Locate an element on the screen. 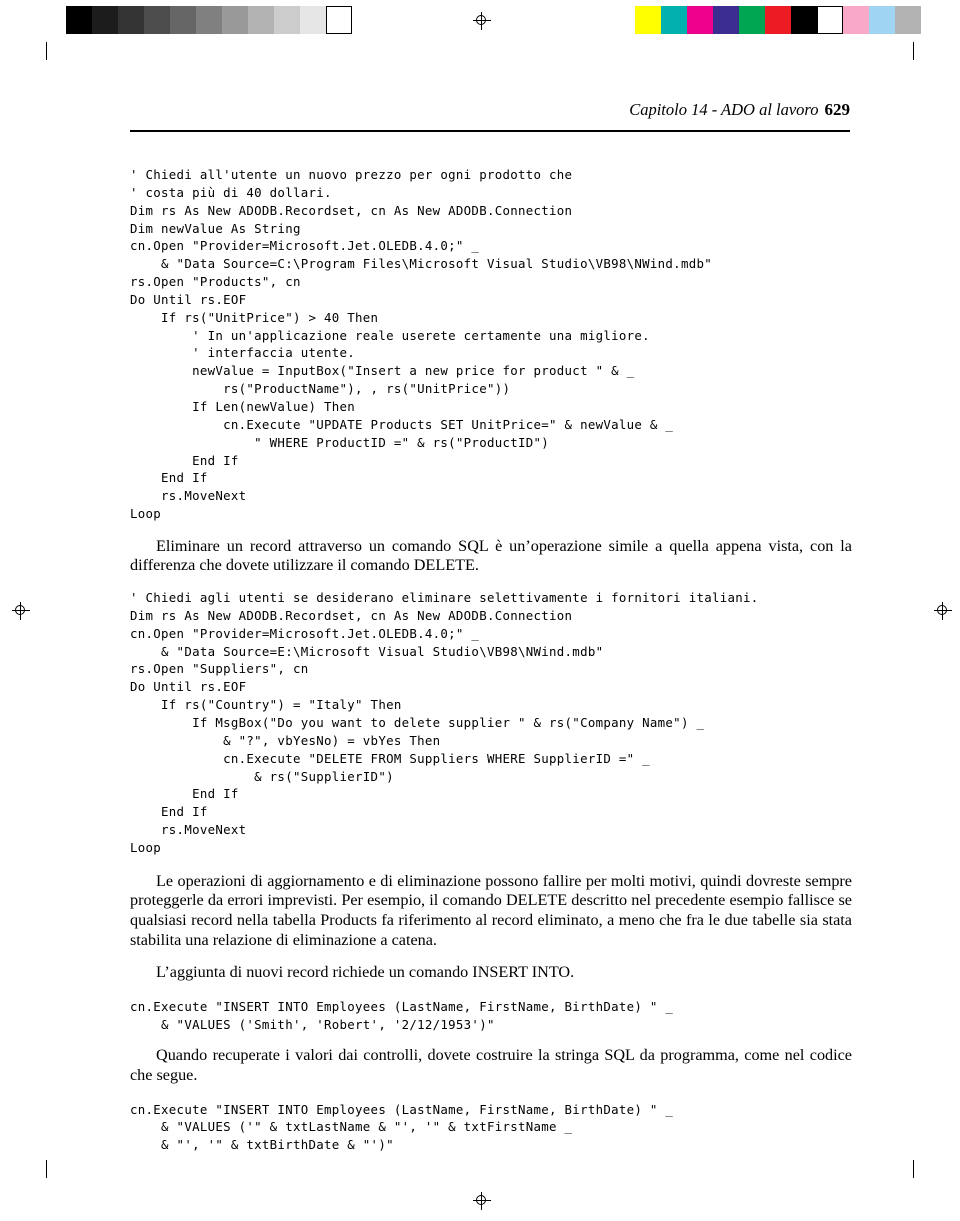 The height and width of the screenshot is (1221, 960). registration-mark-left is located at coordinates (21, 611).